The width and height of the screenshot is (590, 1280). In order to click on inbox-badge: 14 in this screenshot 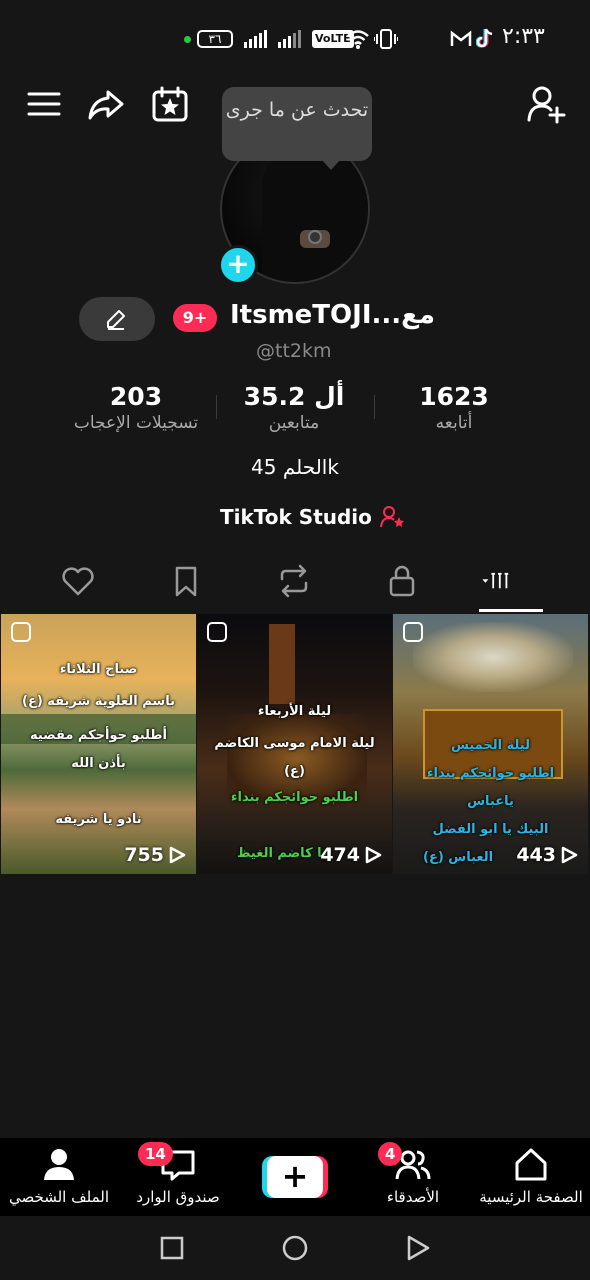, I will do `click(155, 1154)`.